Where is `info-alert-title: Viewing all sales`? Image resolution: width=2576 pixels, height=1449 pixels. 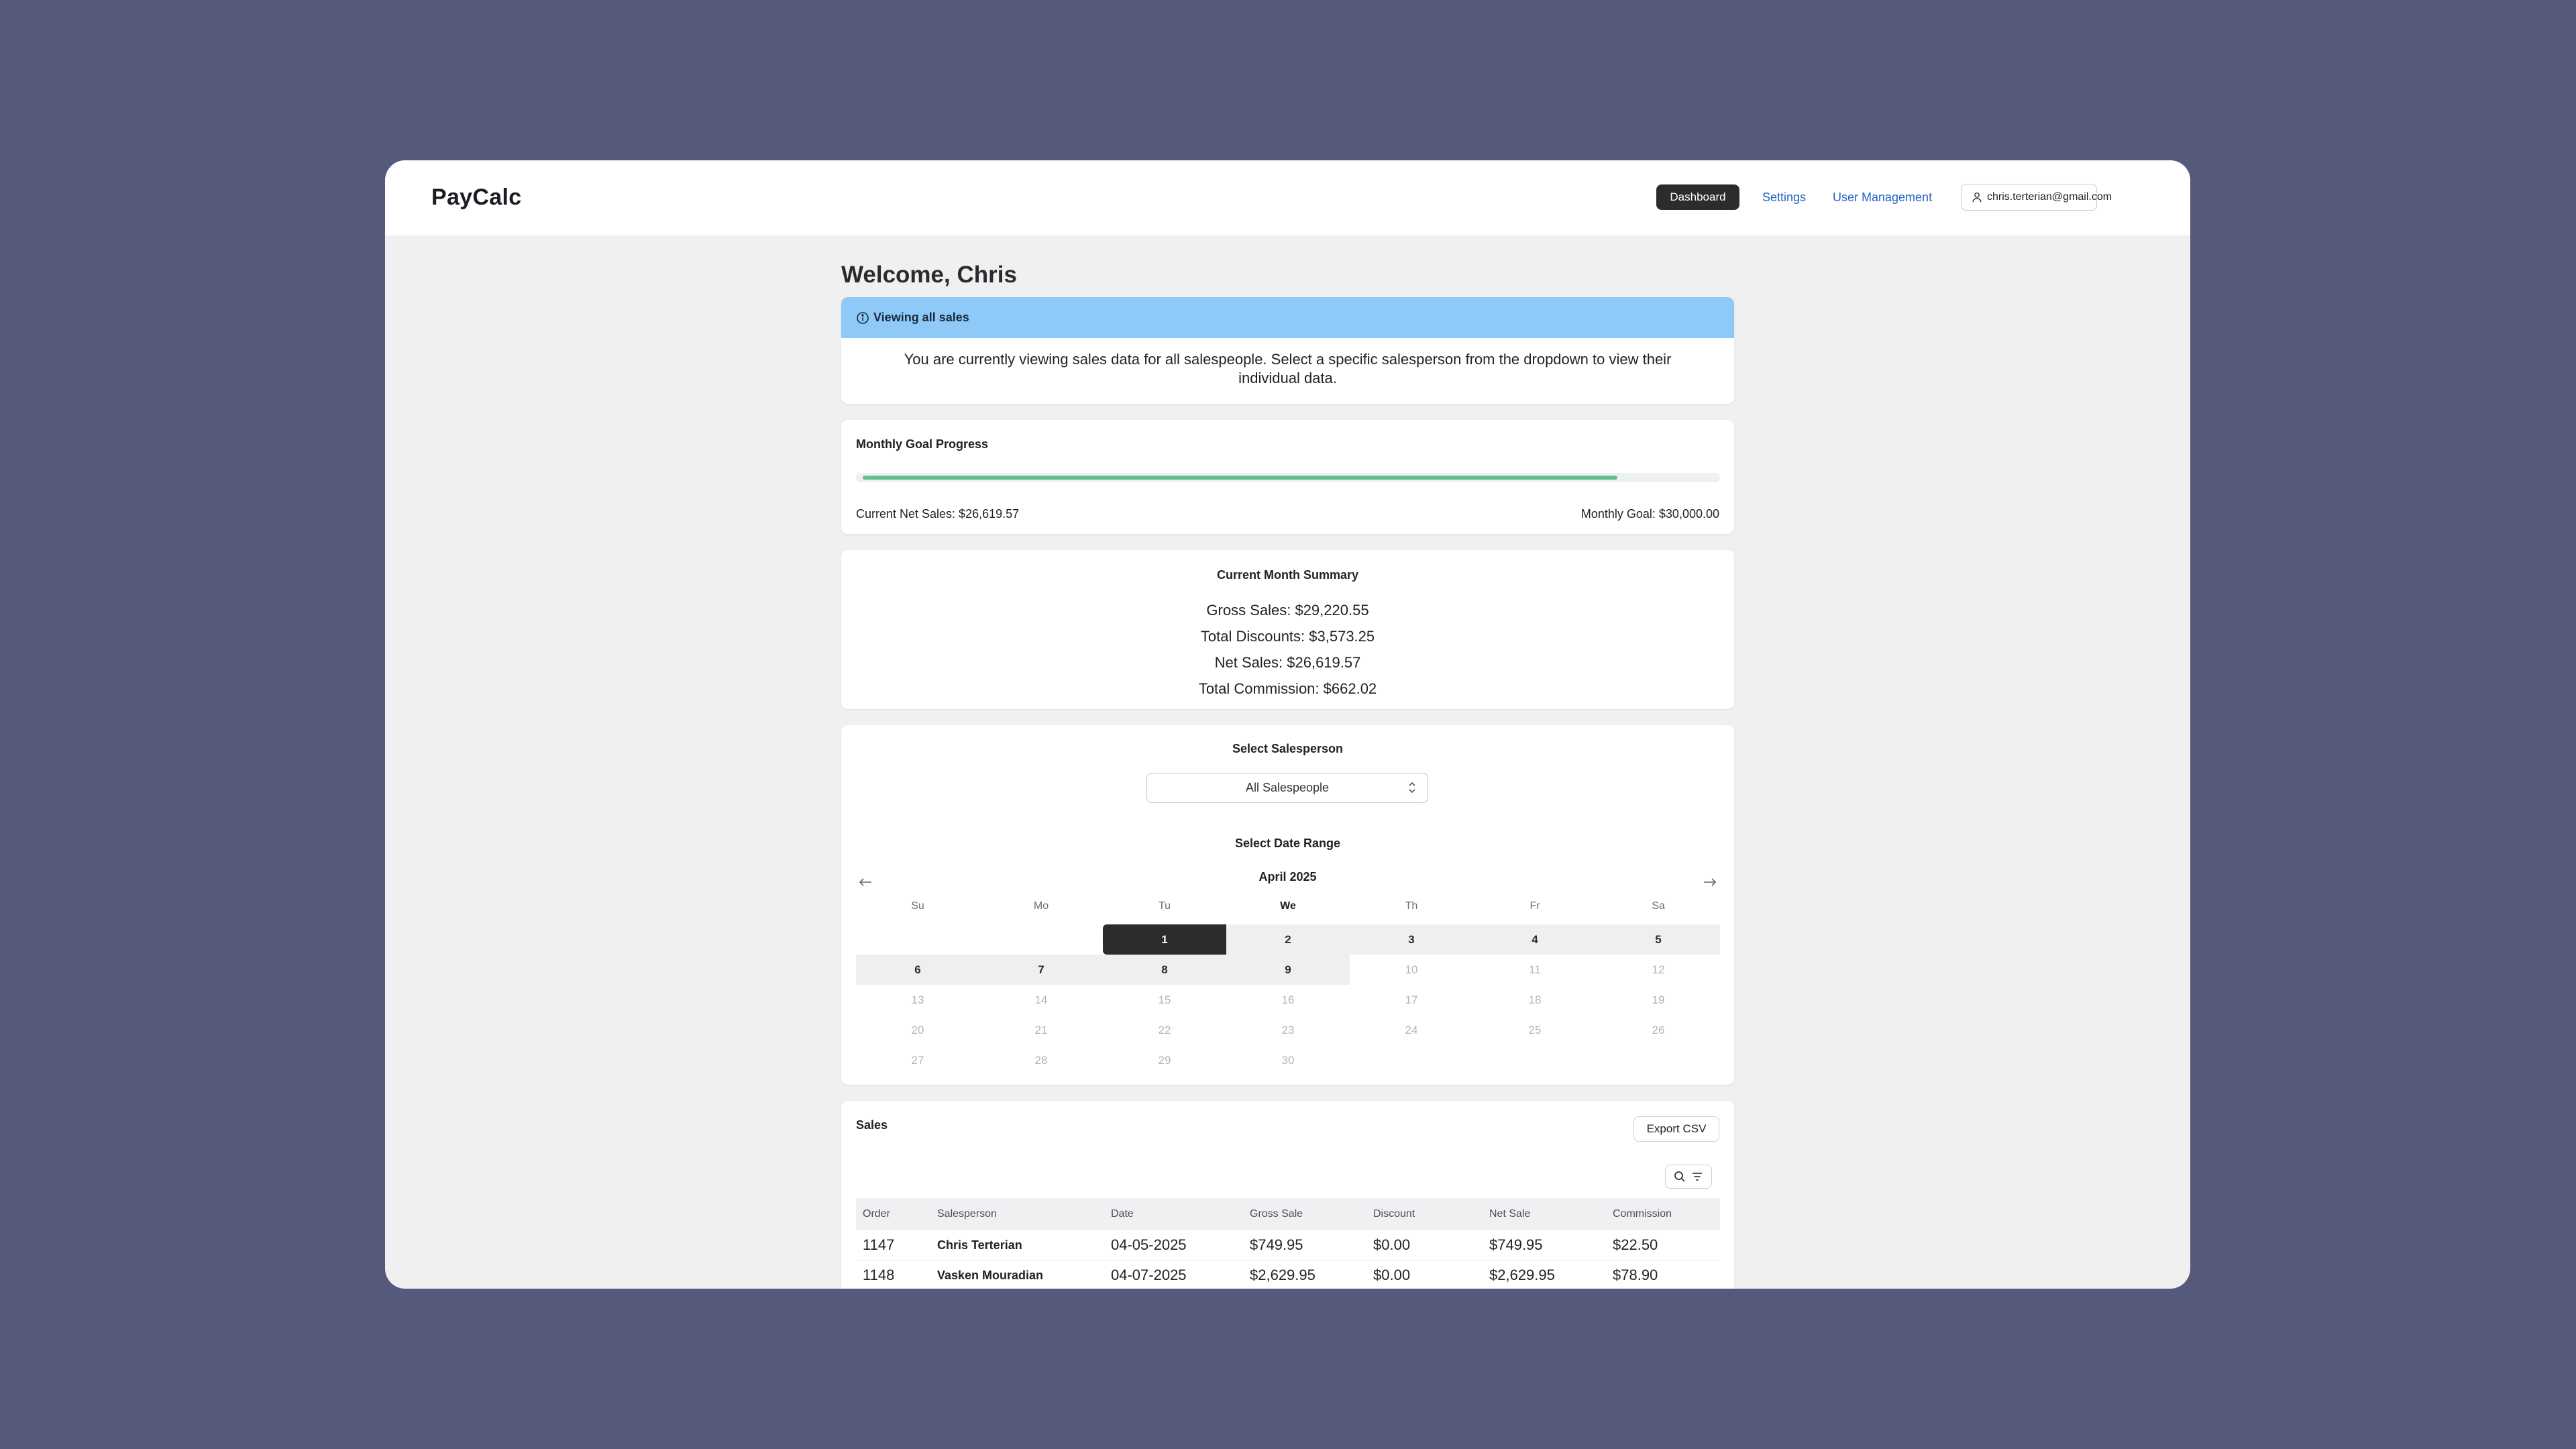 info-alert-title: Viewing all sales is located at coordinates (921, 317).